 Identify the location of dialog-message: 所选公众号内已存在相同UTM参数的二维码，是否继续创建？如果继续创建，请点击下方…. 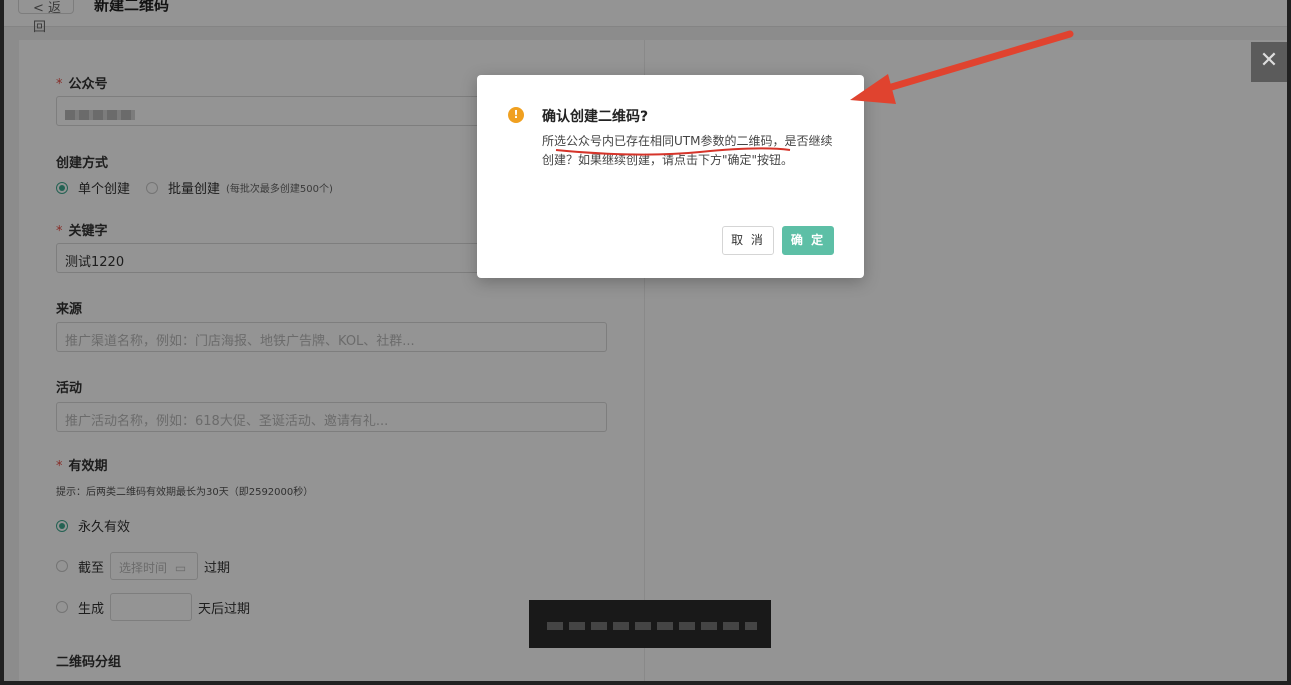
(687, 150).